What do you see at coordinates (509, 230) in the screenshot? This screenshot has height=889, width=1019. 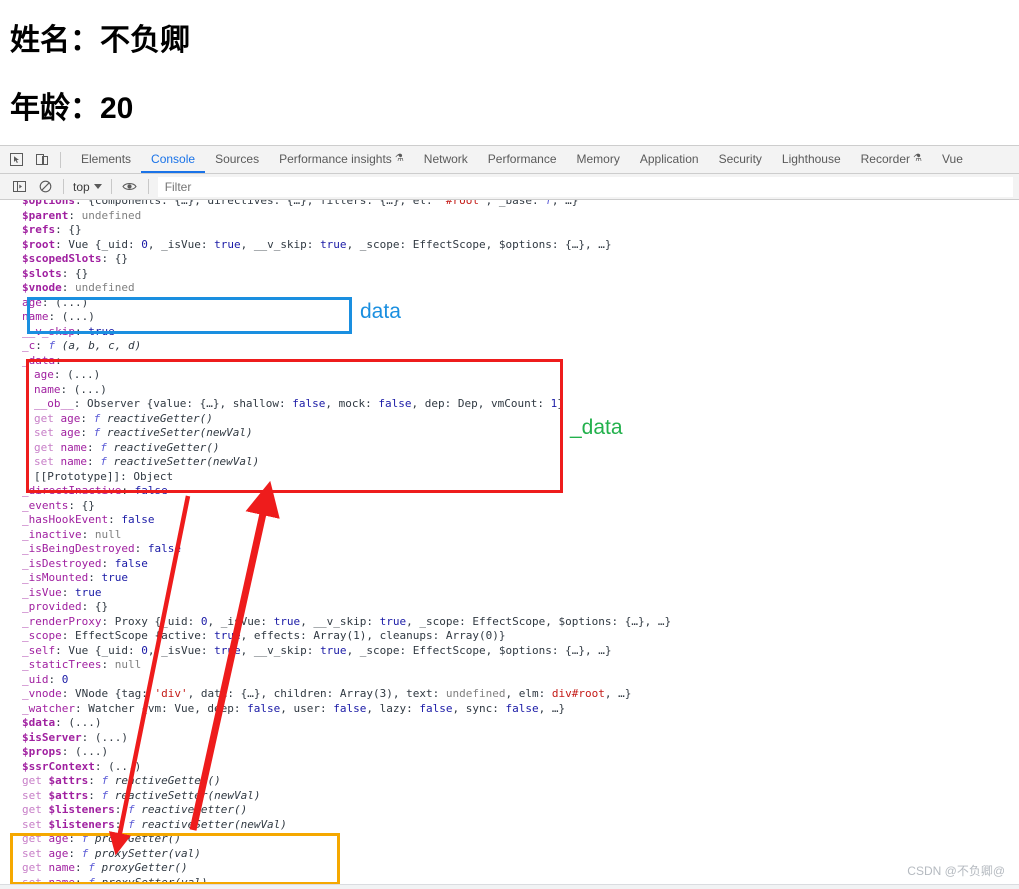 I see `console-property-line: $refs: {}` at bounding box center [509, 230].